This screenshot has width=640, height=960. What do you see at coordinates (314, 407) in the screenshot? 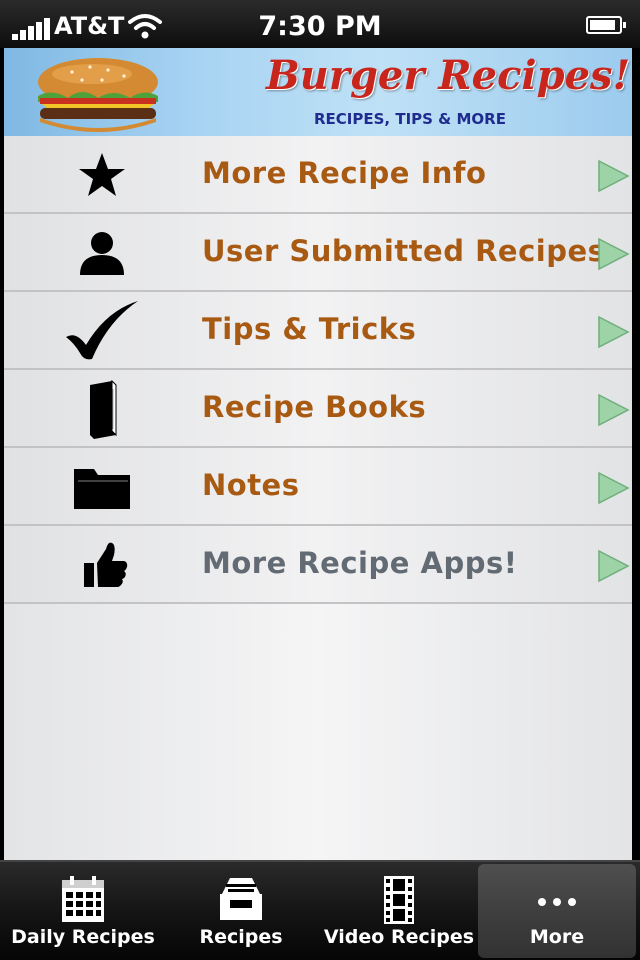
I see `menu-item-label: Recipe Books` at bounding box center [314, 407].